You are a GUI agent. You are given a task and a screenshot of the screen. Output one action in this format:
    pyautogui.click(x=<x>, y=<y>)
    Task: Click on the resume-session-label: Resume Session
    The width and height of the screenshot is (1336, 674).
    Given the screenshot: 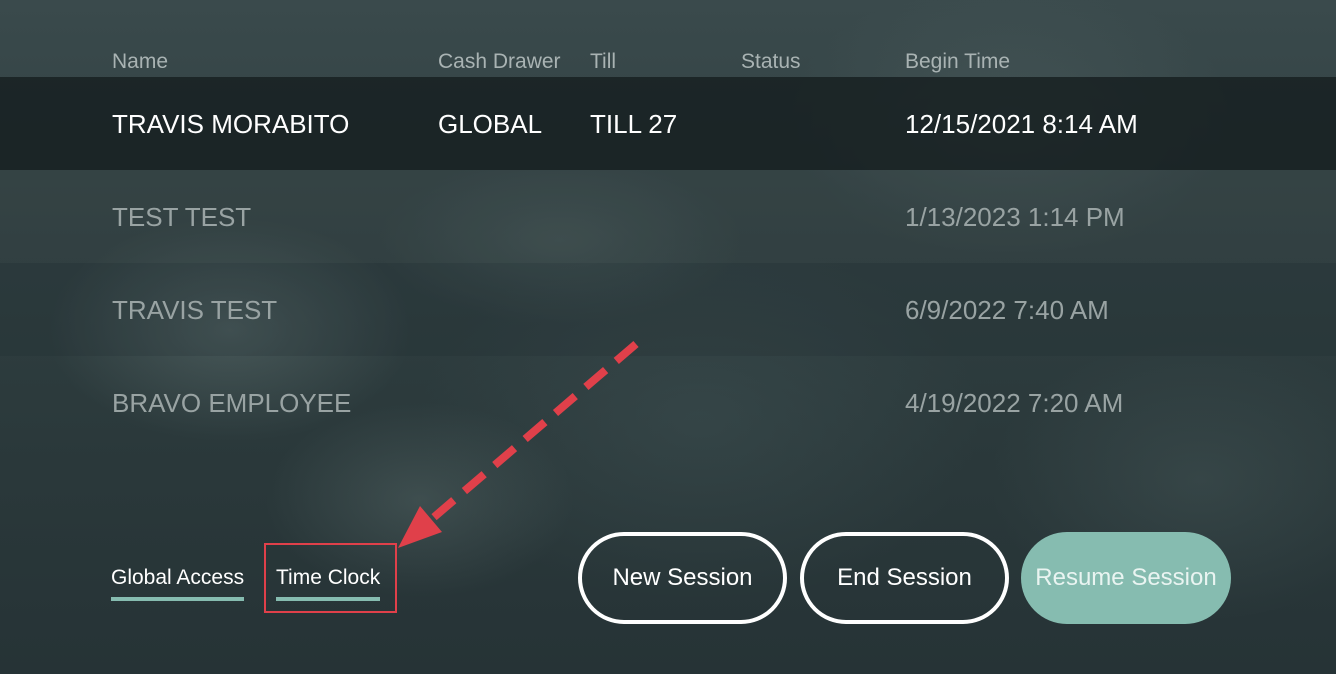 What is the action you would take?
    pyautogui.click(x=1126, y=577)
    